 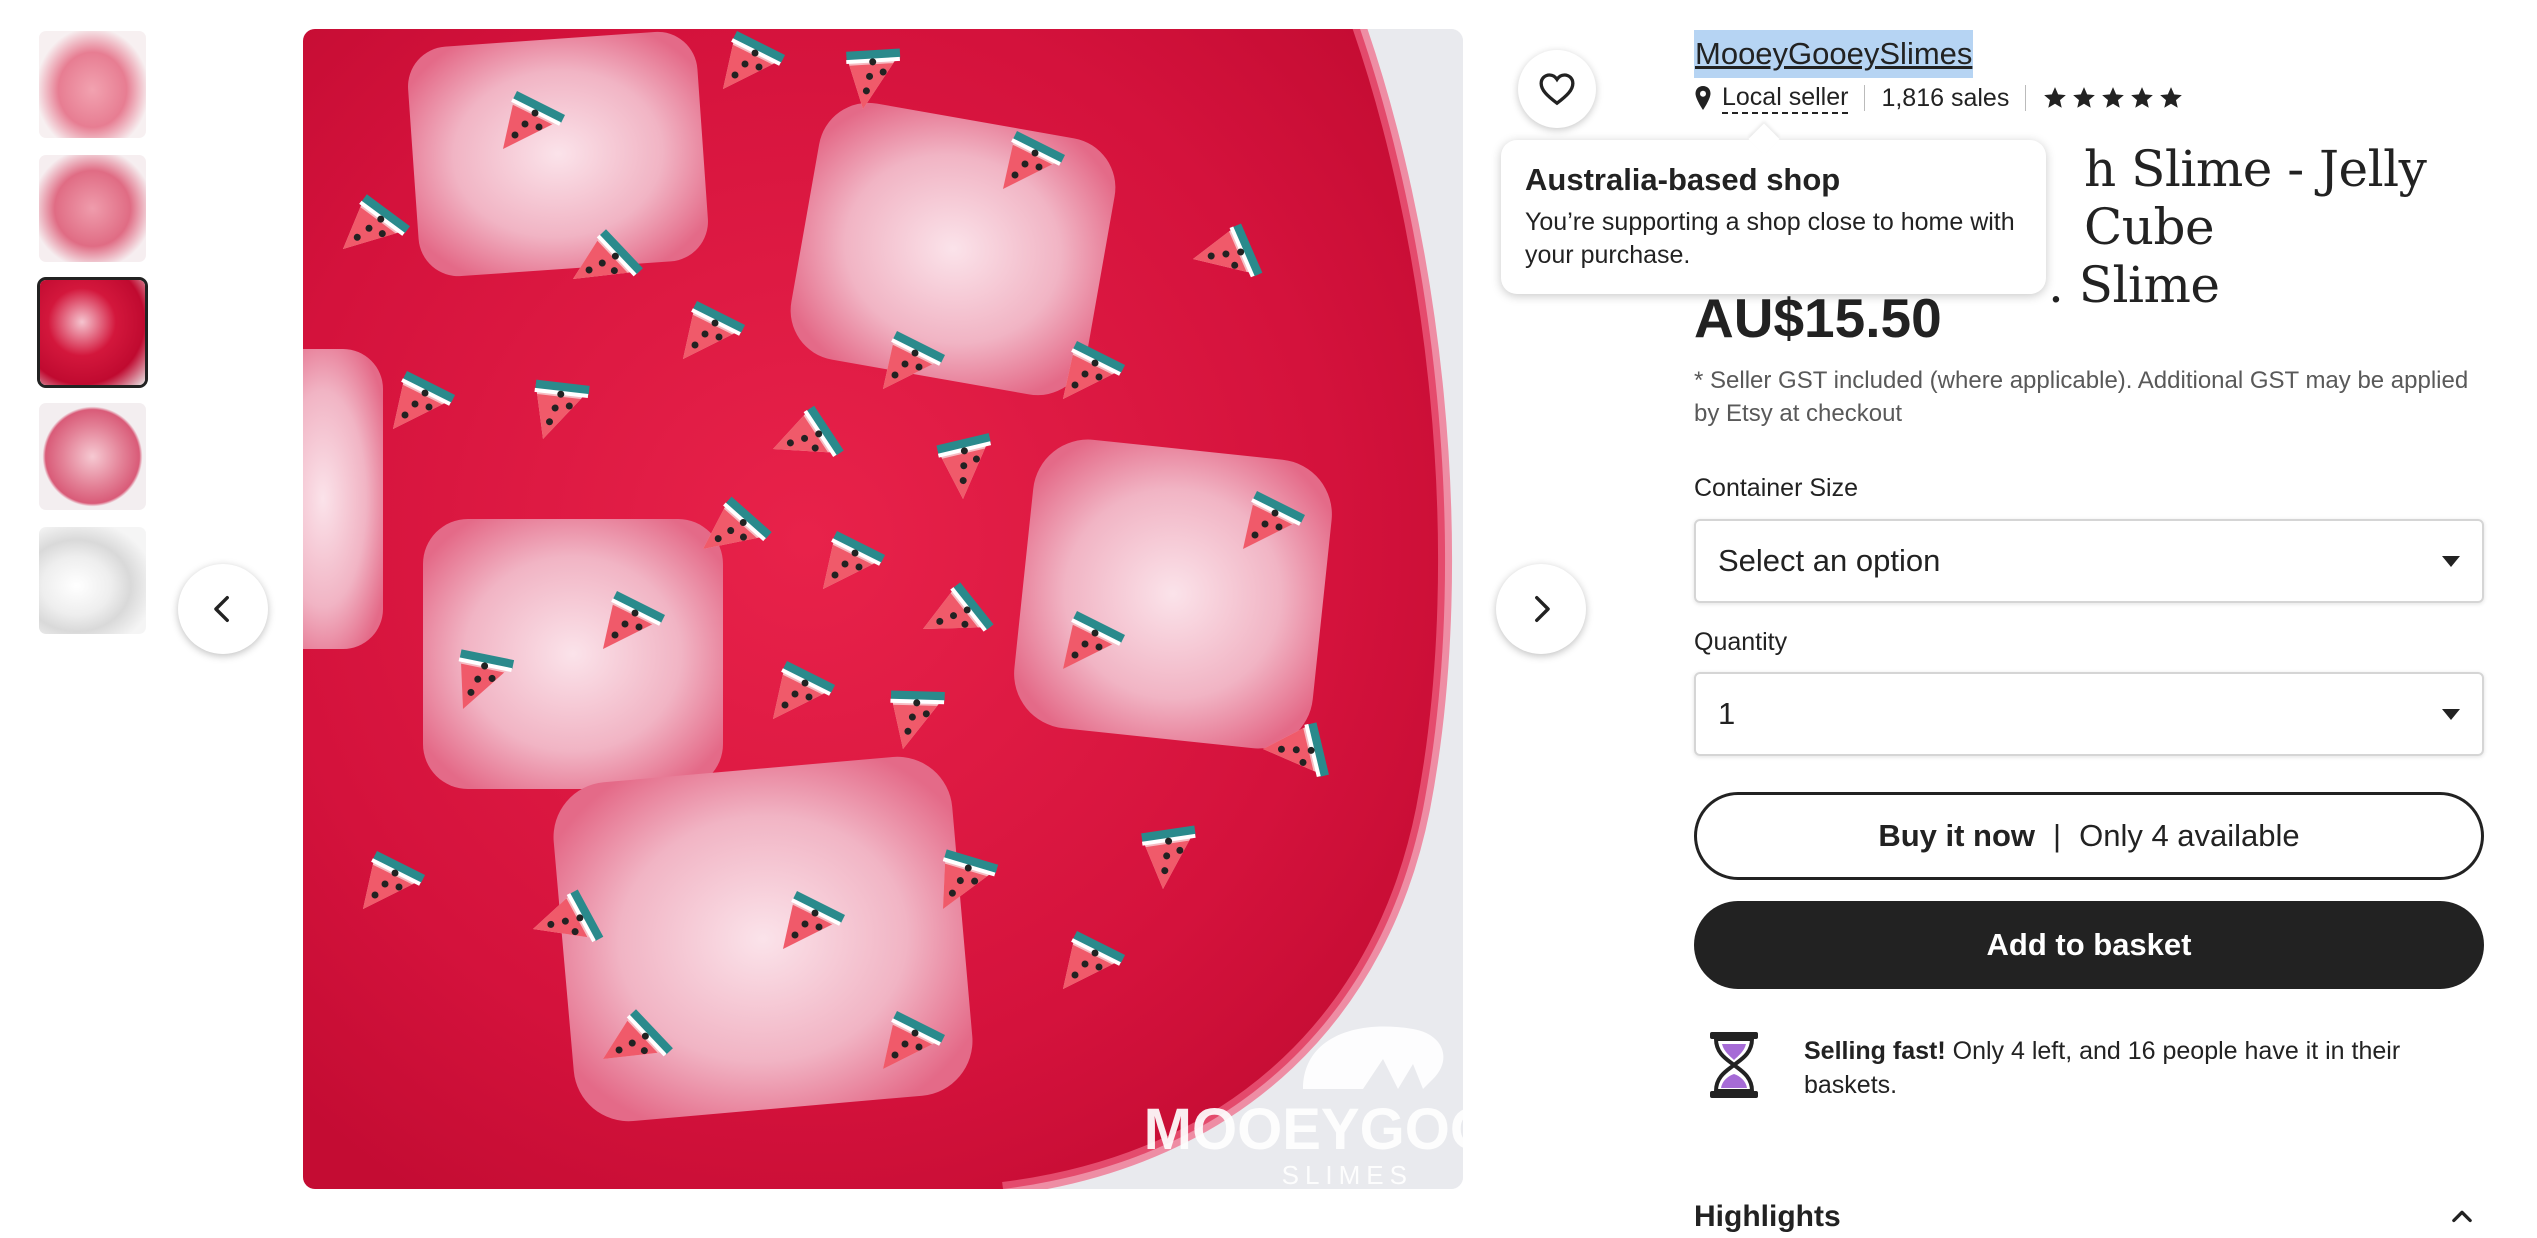 I want to click on highlights-toggle: Highlights, so click(x=2089, y=1217).